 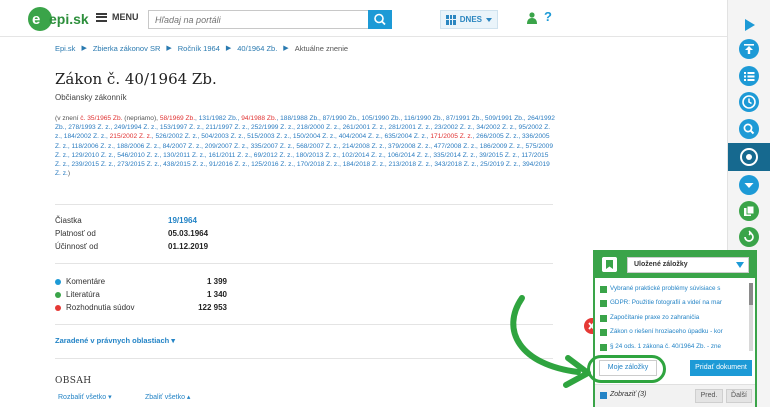 I want to click on clock-icon, so click(x=749, y=102).